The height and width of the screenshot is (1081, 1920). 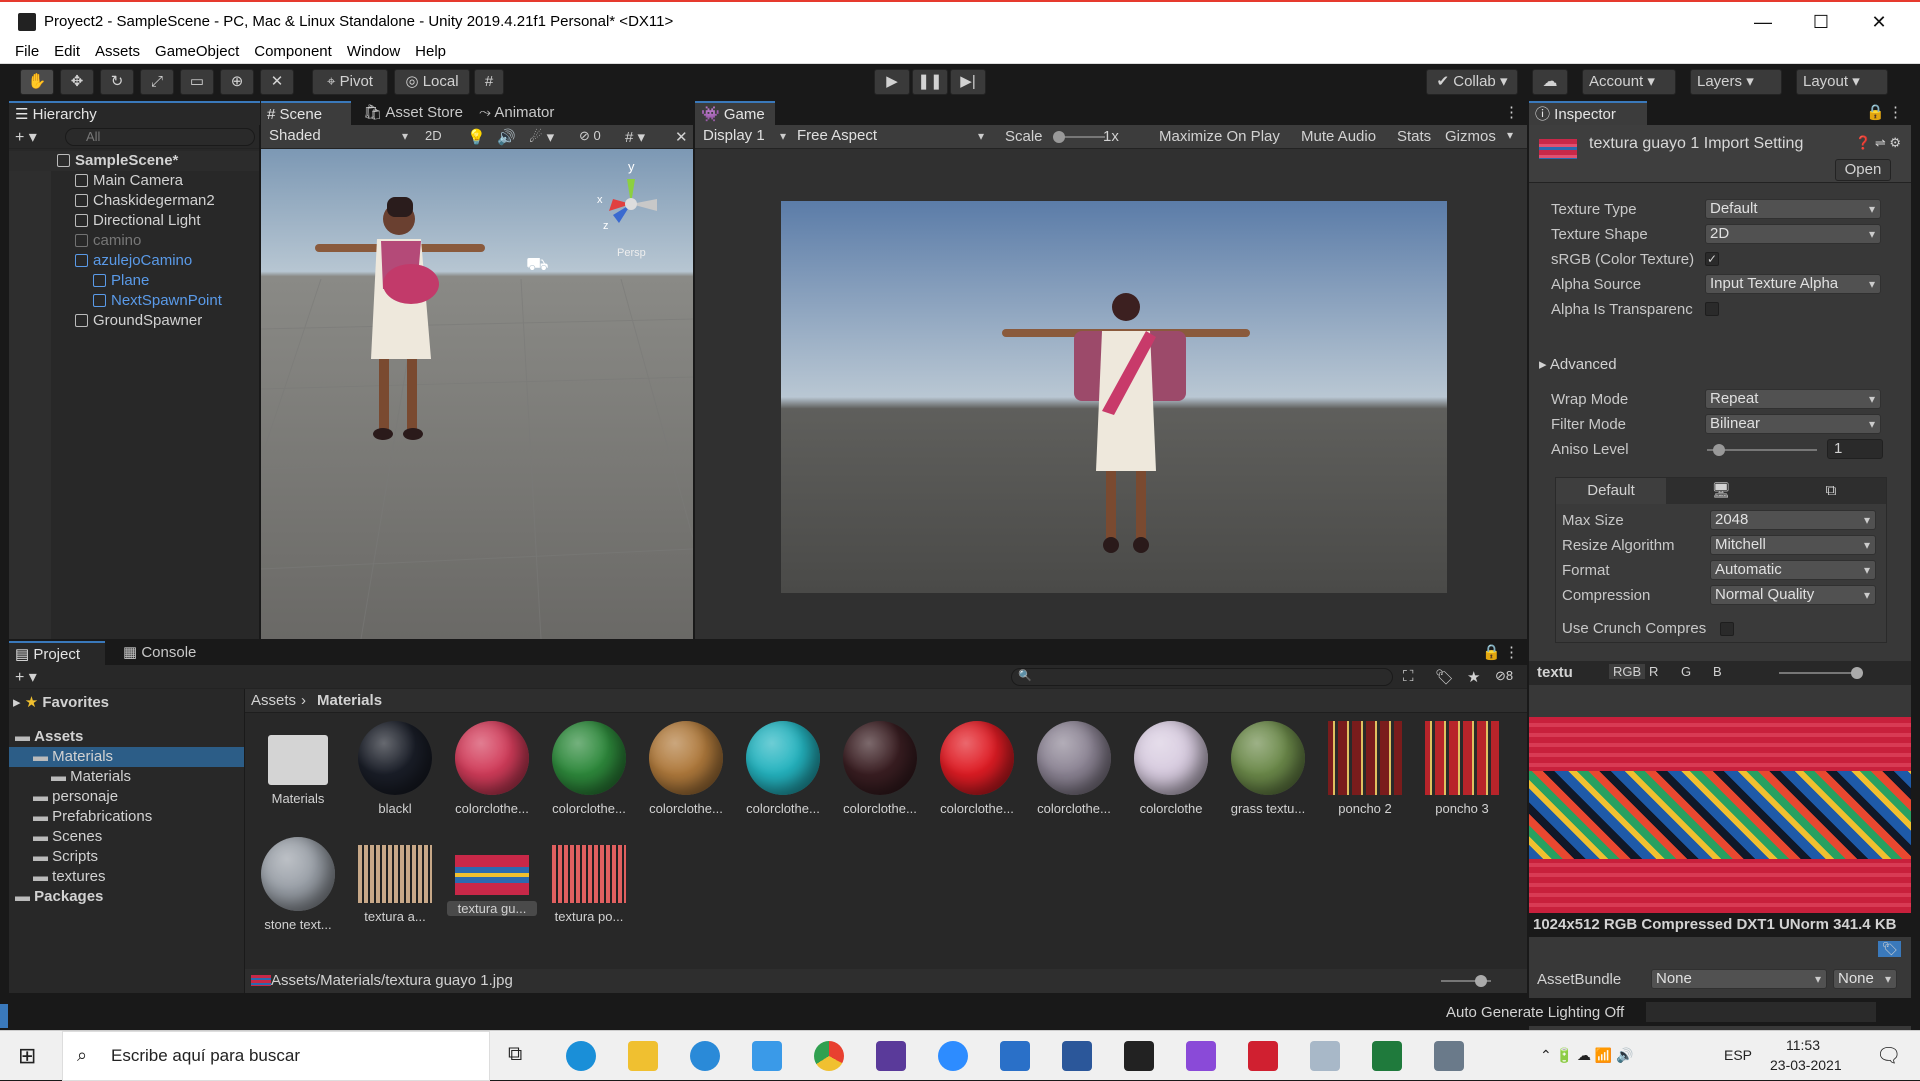 What do you see at coordinates (1472, 82) in the screenshot?
I see `collab-dropdown: ✔ Collab ▾` at bounding box center [1472, 82].